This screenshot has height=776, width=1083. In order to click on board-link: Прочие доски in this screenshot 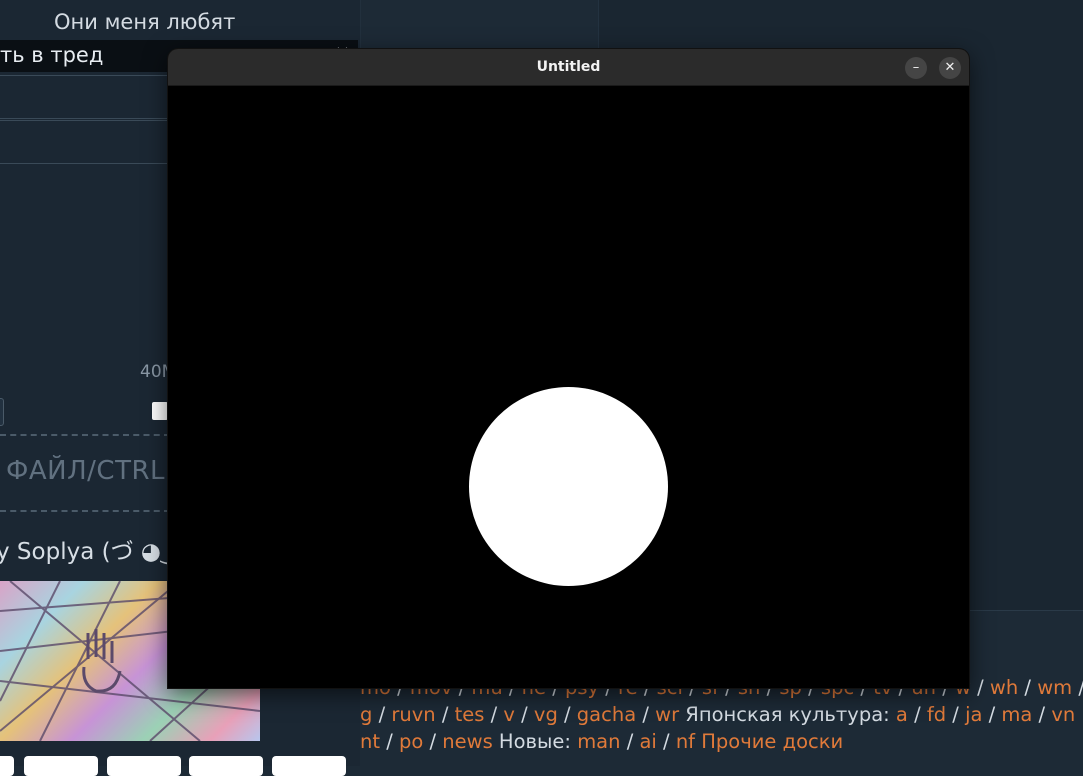, I will do `click(772, 741)`.